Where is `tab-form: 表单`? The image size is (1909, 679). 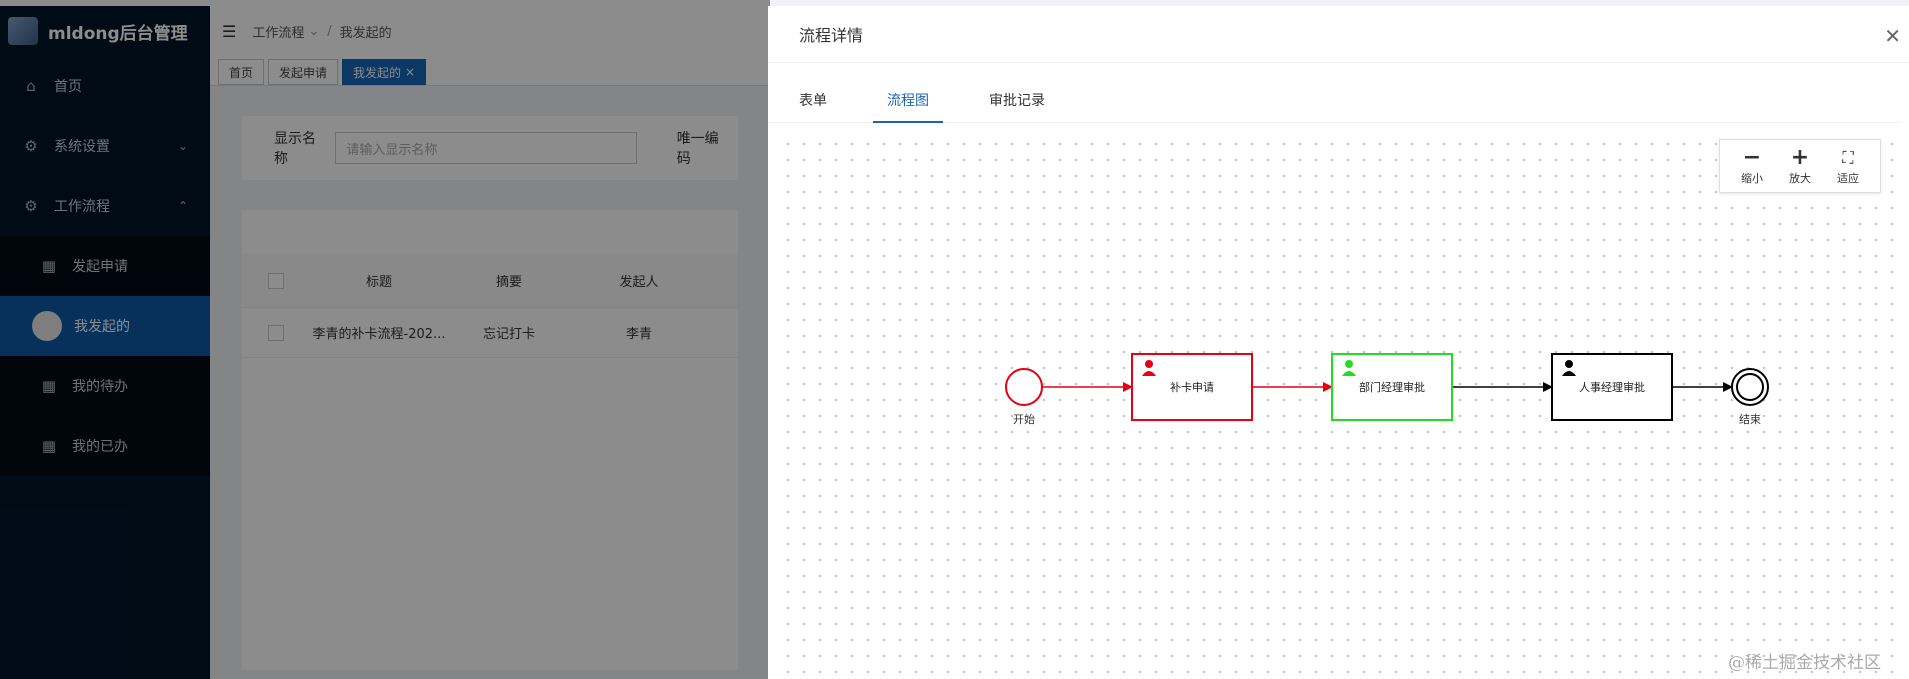 tab-form: 表单 is located at coordinates (813, 106).